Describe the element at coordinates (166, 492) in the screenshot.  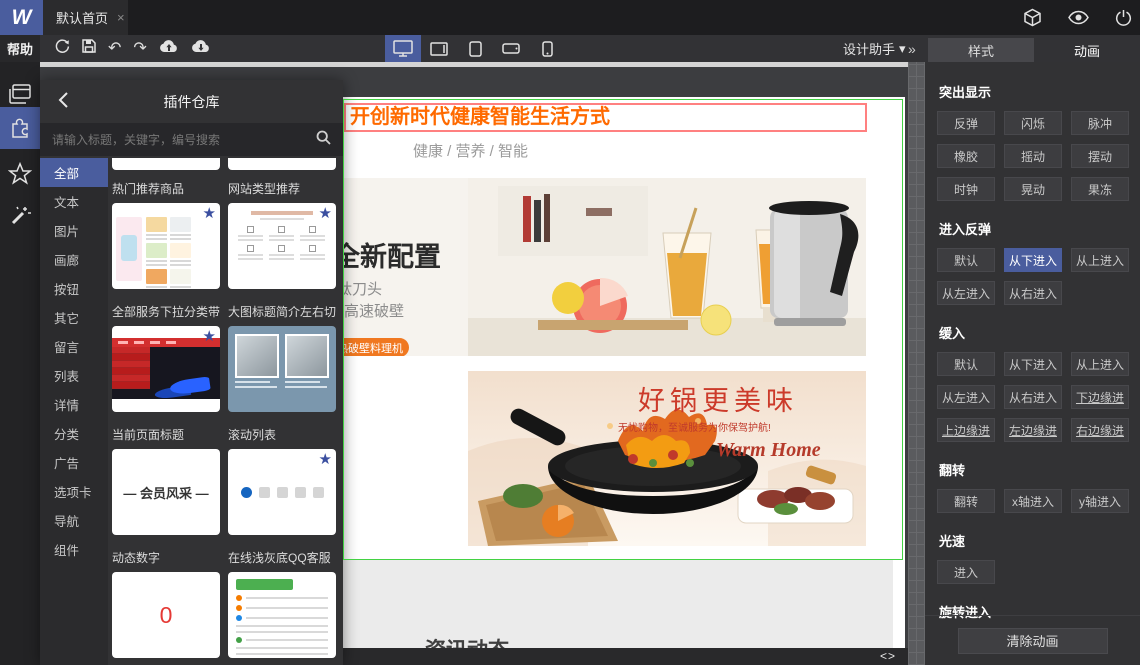
I see `plugin-card: — 会员风采 —` at that location.